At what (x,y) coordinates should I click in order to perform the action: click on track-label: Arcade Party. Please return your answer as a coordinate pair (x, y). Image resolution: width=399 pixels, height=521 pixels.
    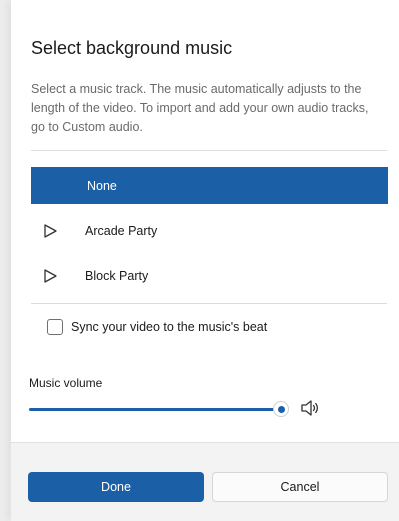
    Looking at the image, I should click on (121, 230).